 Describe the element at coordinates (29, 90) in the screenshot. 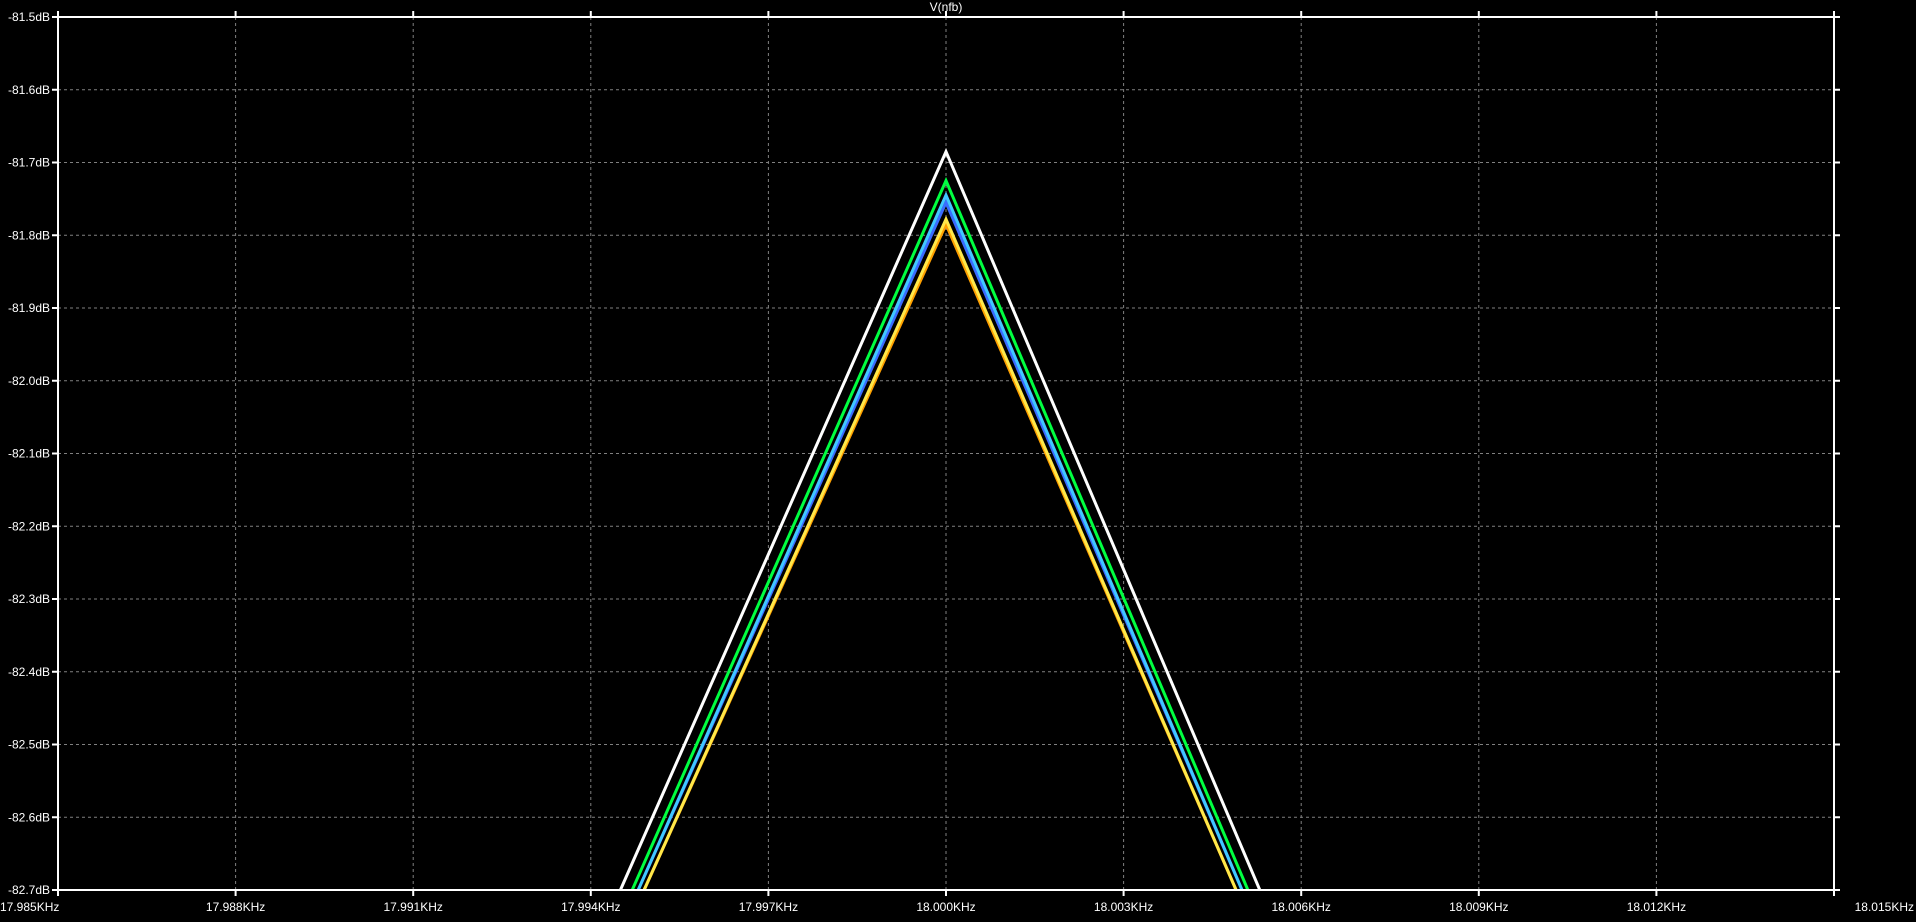

I see `y-tick-label: -81.6dB` at that location.